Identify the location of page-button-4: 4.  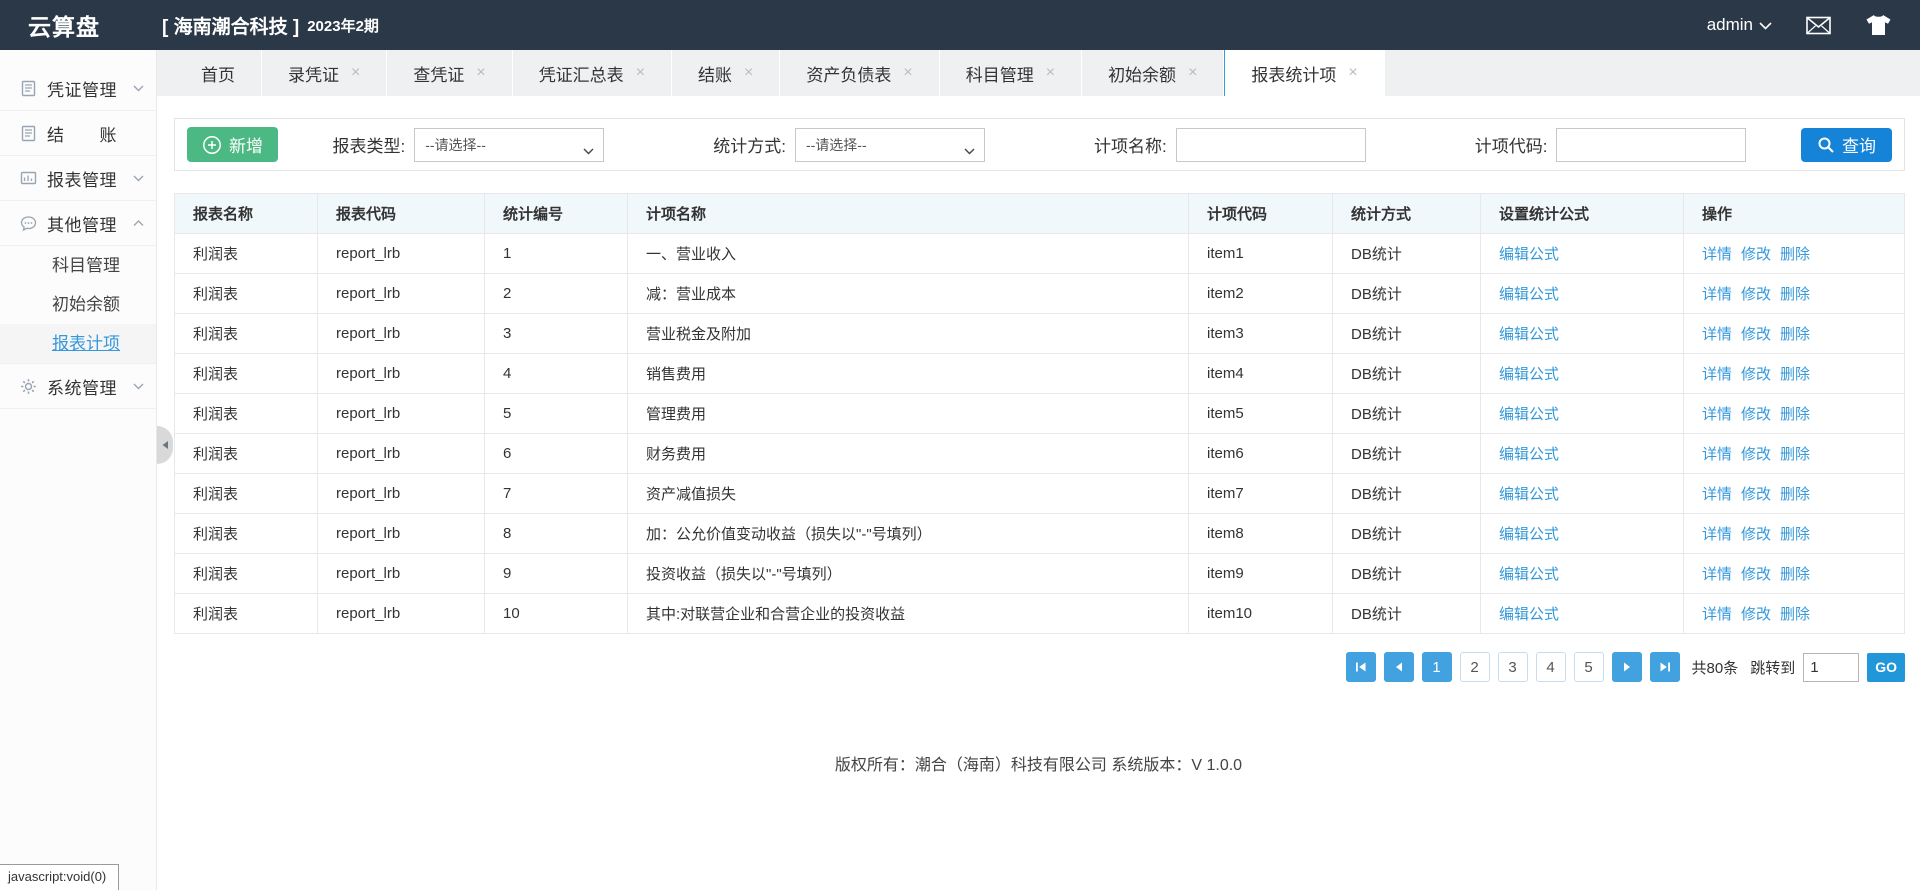
(1550, 667).